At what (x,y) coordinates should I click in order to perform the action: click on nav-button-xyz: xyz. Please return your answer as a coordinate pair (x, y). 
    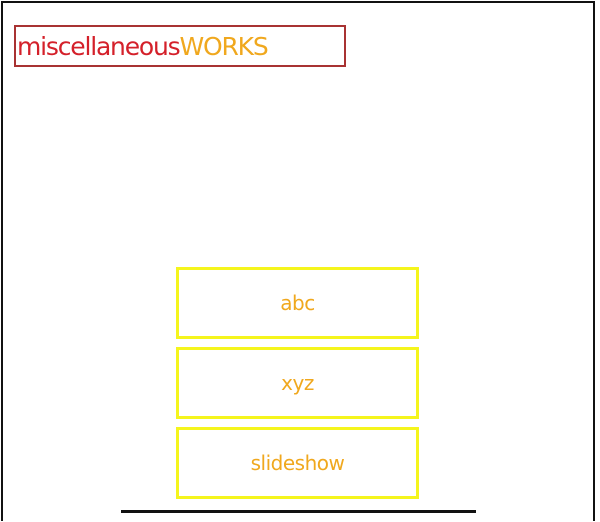
    Looking at the image, I should click on (297, 383).